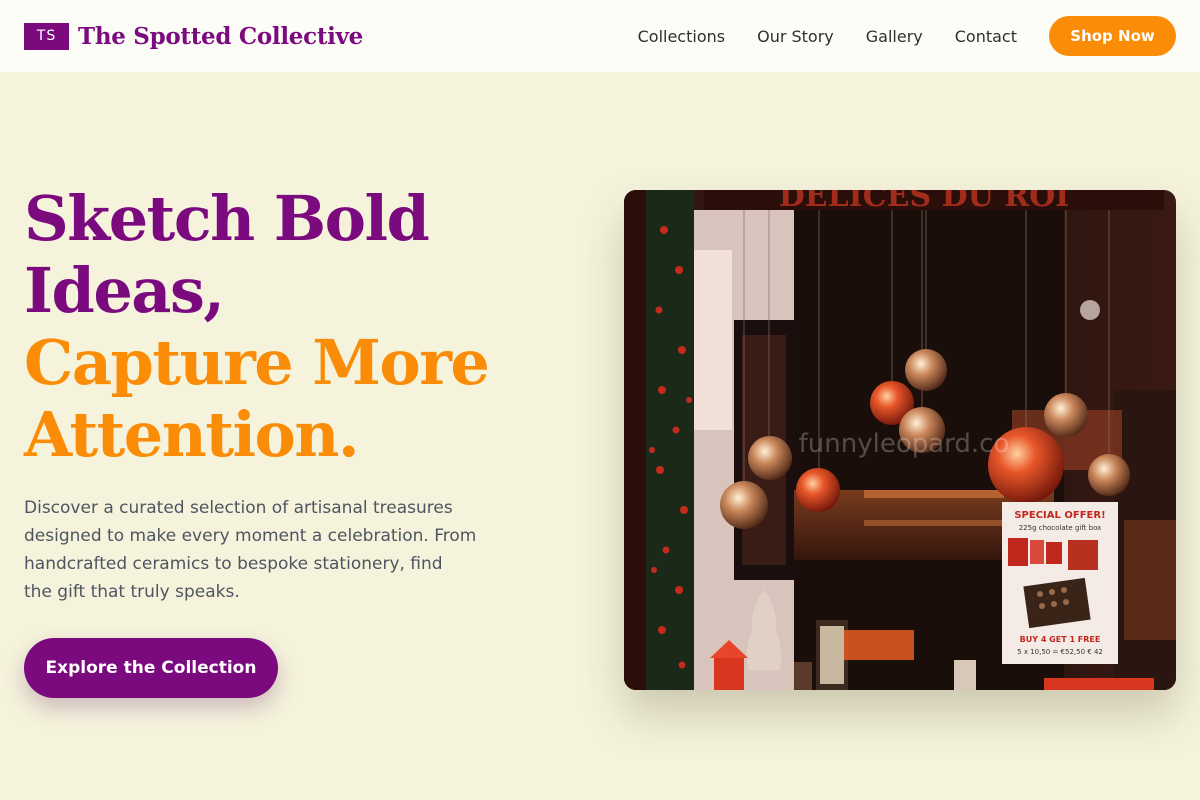  I want to click on nav-link-gallery: Gallery, so click(894, 36).